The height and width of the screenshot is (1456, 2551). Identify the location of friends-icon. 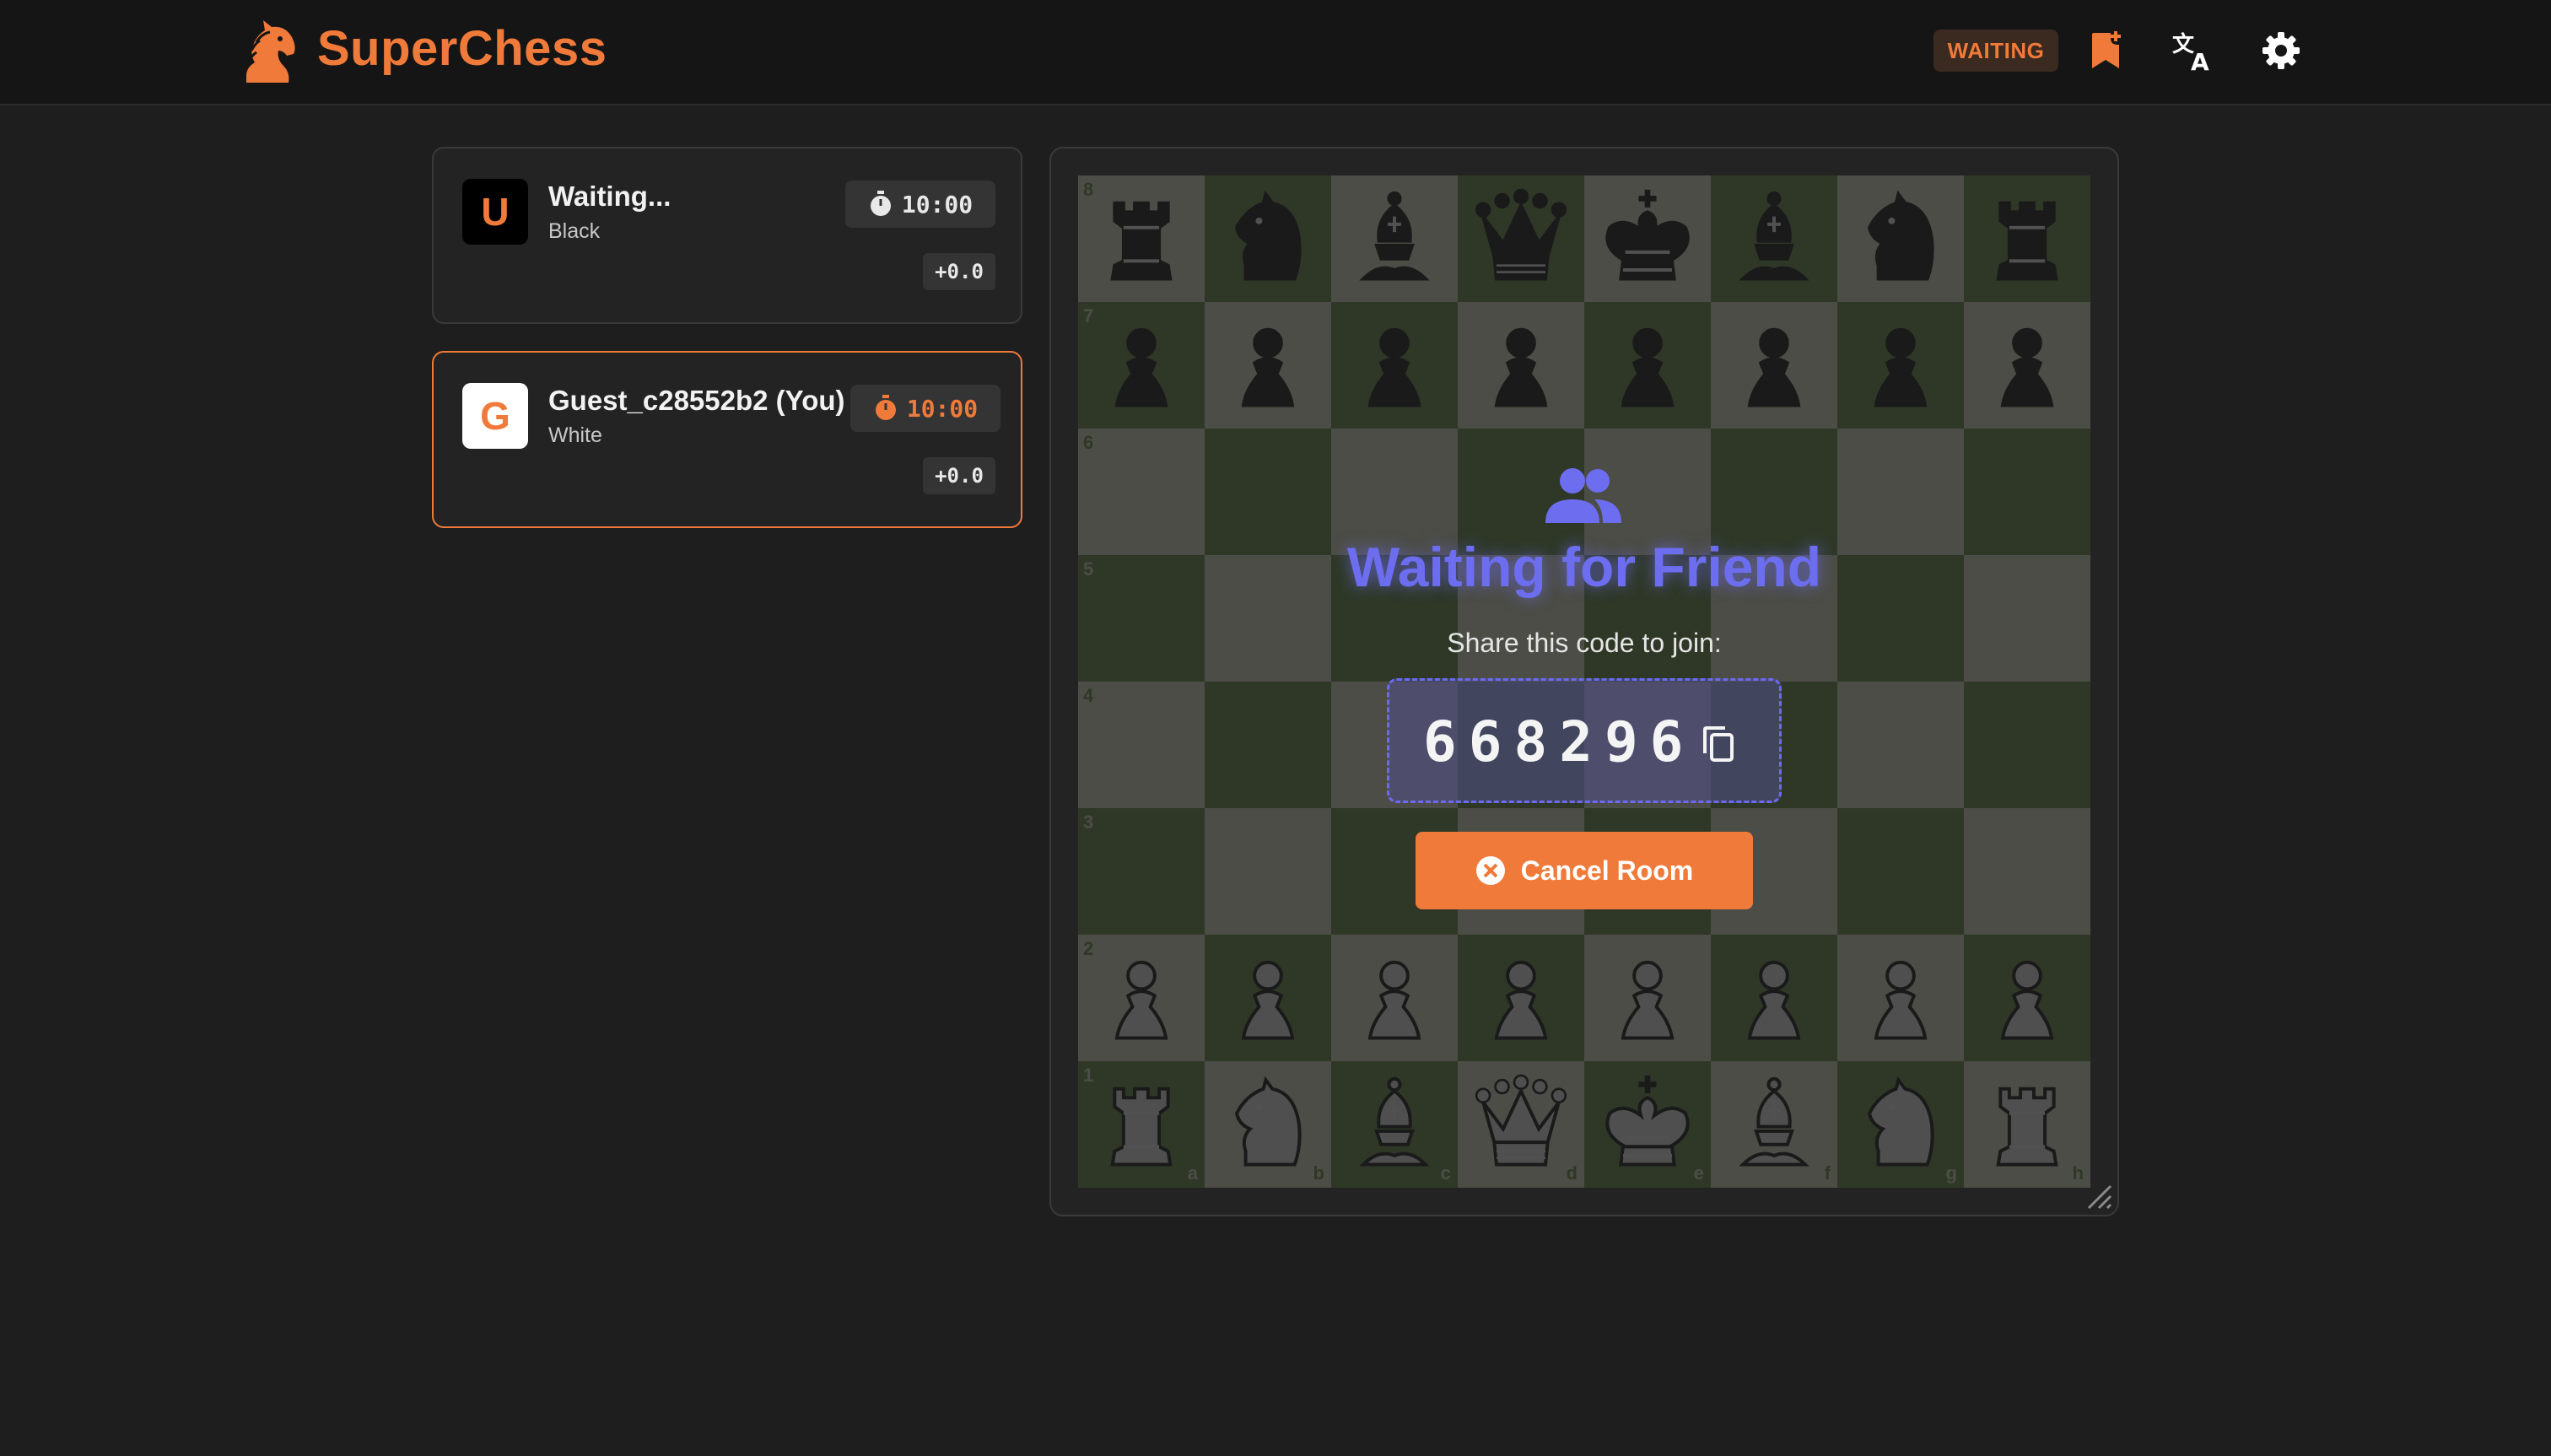
(1583, 495).